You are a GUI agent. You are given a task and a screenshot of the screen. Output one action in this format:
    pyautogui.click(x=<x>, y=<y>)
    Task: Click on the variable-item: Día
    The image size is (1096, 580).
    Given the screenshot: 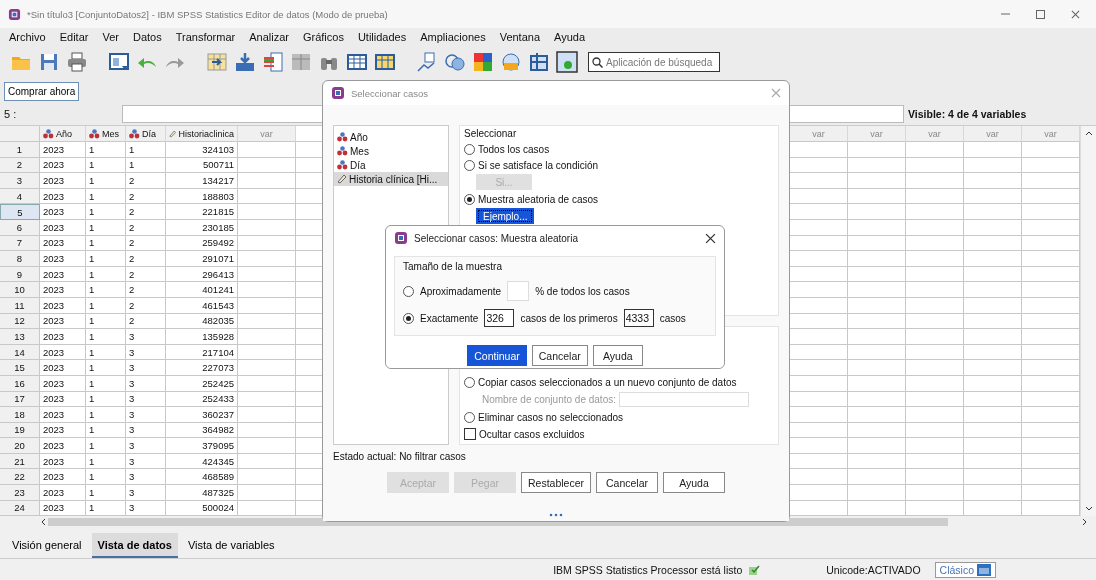 What is the action you would take?
    pyautogui.click(x=391, y=165)
    